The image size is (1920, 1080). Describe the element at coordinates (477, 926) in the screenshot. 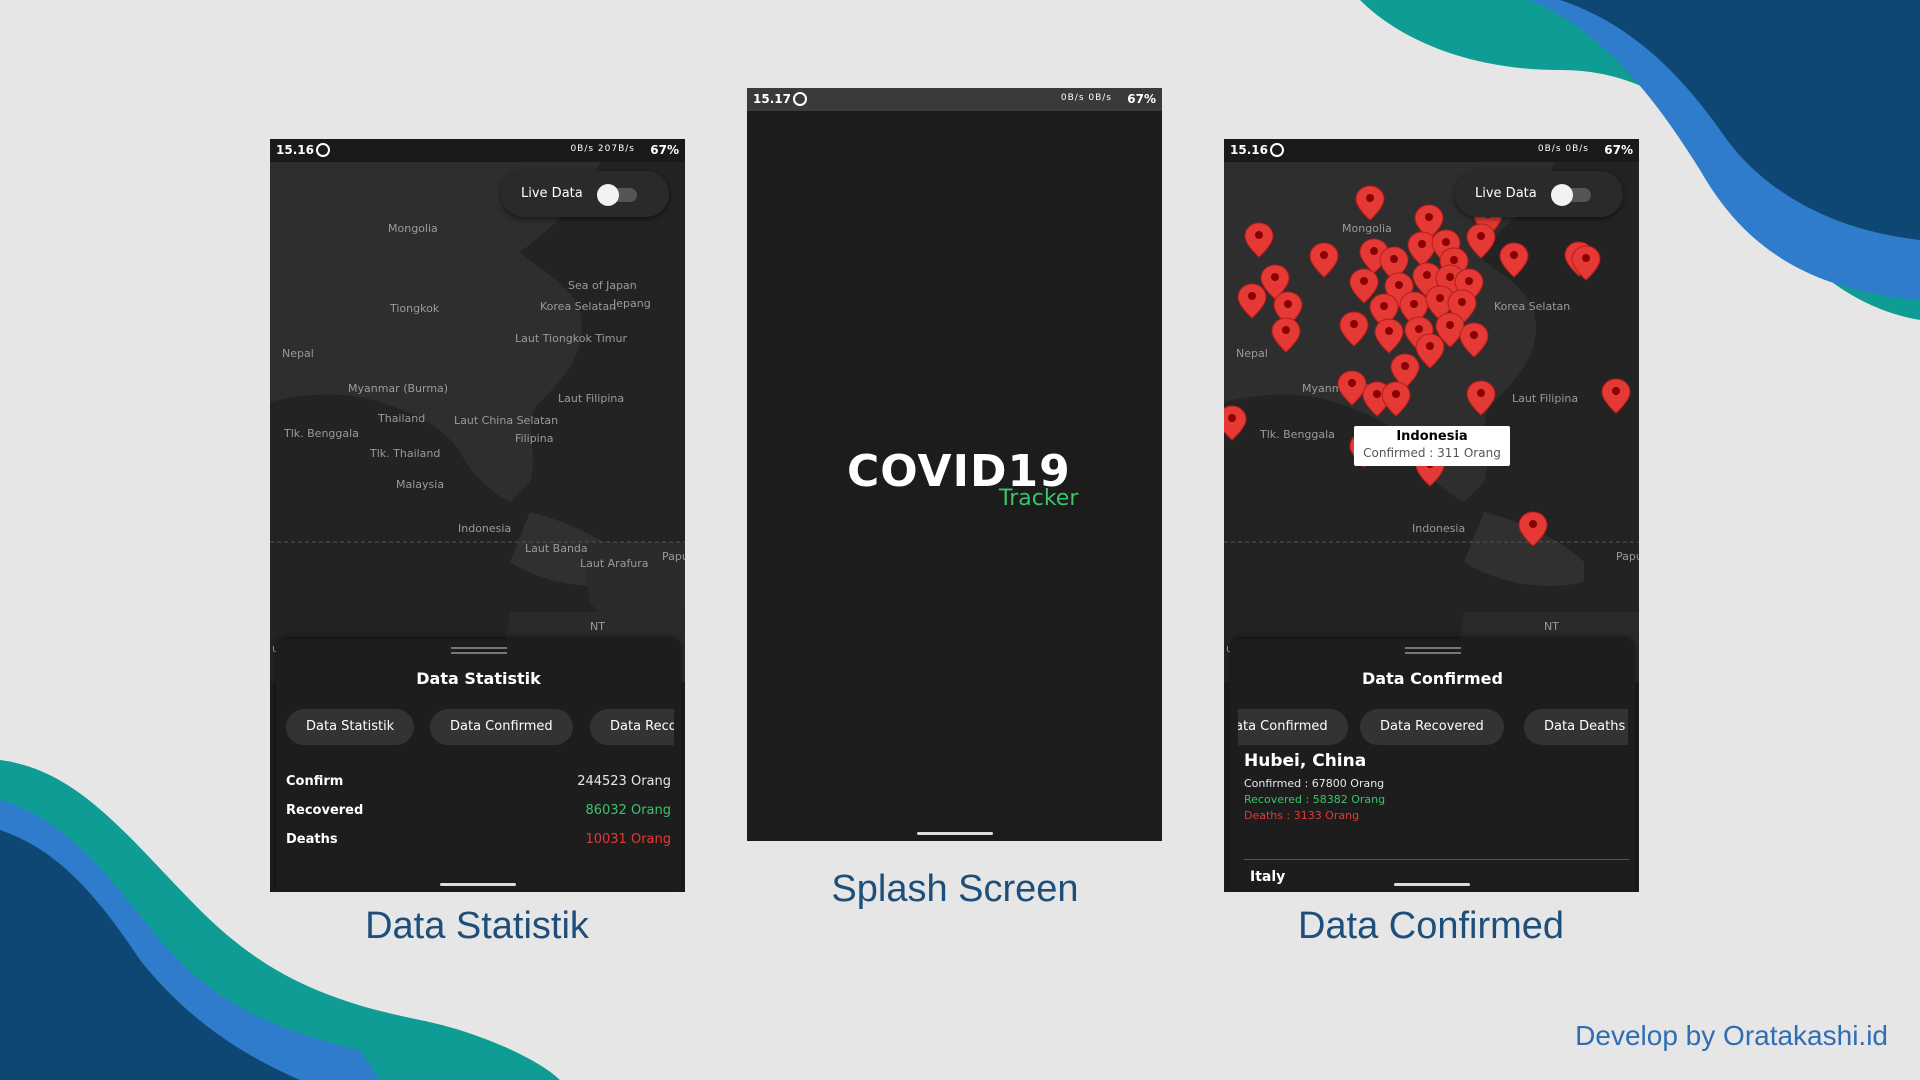

I see `caption-data-statistik: Data Statistik` at that location.